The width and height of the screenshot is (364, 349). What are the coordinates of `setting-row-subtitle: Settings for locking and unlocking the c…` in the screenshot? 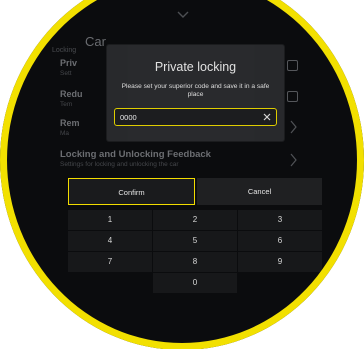 It's located at (119, 164).